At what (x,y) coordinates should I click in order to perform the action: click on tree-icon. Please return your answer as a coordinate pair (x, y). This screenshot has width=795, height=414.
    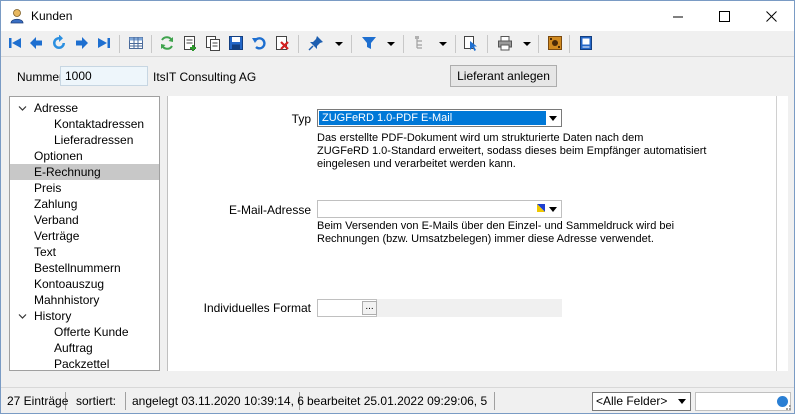
    Looking at the image, I should click on (421, 43).